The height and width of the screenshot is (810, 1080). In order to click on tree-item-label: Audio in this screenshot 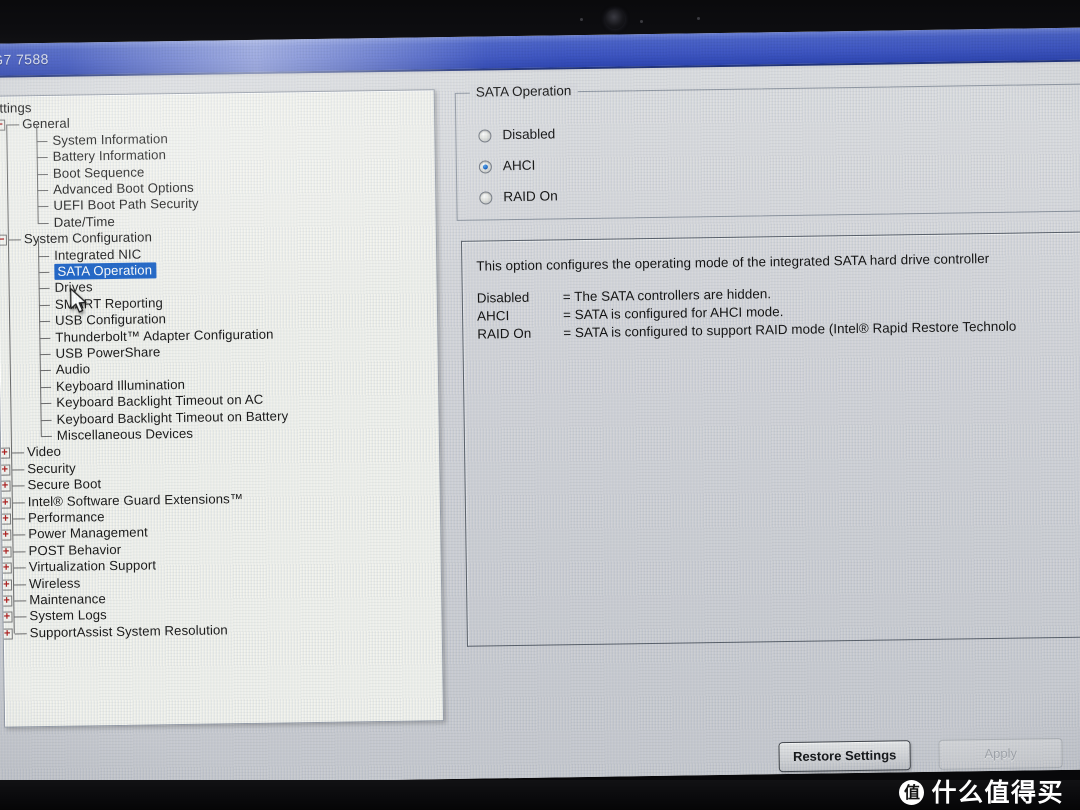, I will do `click(73, 369)`.